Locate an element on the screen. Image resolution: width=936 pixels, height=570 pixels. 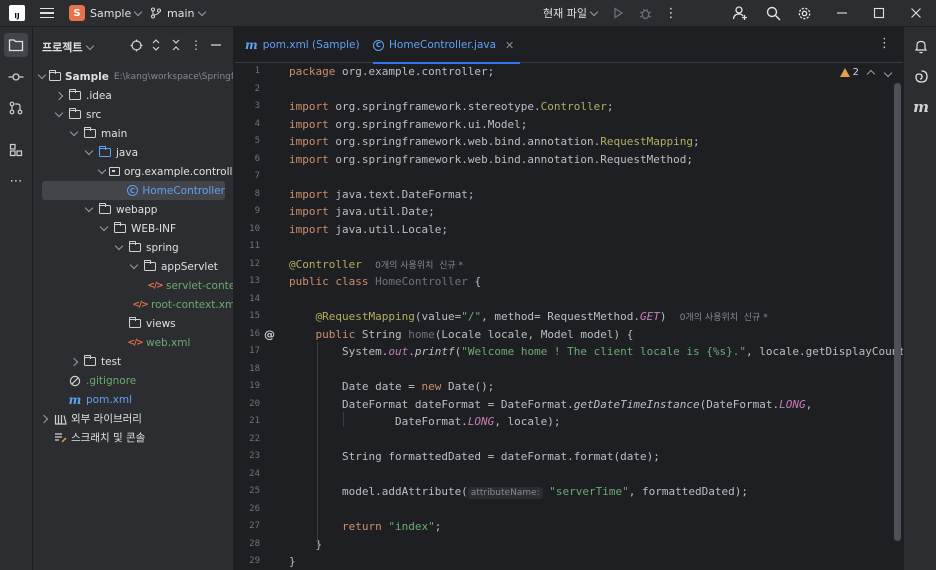
project-panel-title-text: 프로젝트 is located at coordinates (62, 47).